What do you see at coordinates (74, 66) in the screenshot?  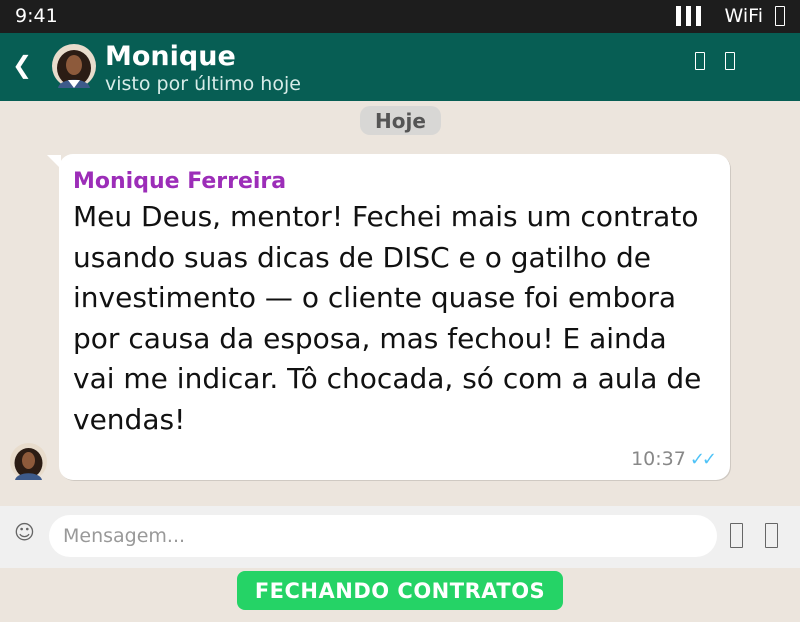 I see `contact-avatar` at bounding box center [74, 66].